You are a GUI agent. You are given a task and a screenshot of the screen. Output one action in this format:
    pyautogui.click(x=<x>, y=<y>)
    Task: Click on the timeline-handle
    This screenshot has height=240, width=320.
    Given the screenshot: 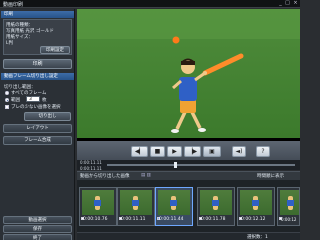 What is the action you would take?
    pyautogui.click(x=175, y=165)
    